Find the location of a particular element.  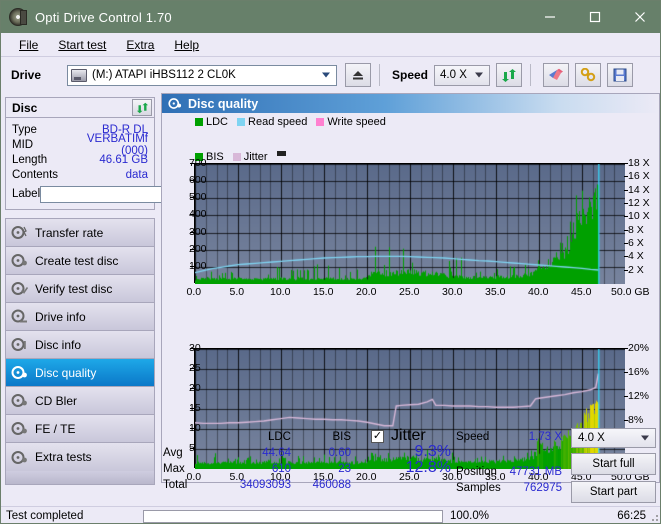

drive-info-icon is located at coordinates (19, 316).